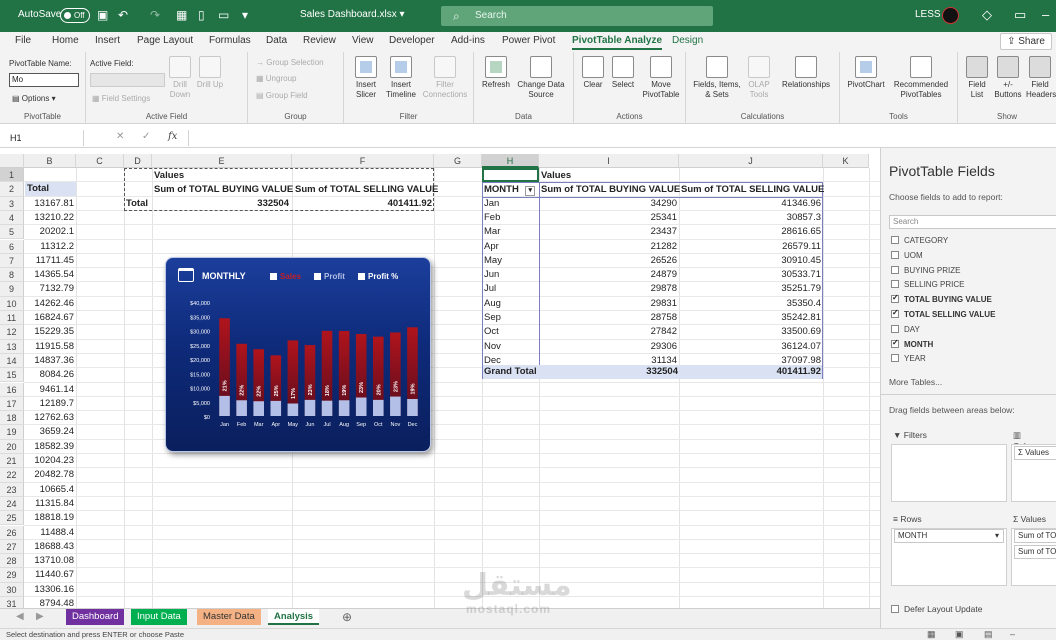 The height and width of the screenshot is (640, 1056). What do you see at coordinates (528, 40) in the screenshot?
I see `tab-power-pivot: Power Pivot` at bounding box center [528, 40].